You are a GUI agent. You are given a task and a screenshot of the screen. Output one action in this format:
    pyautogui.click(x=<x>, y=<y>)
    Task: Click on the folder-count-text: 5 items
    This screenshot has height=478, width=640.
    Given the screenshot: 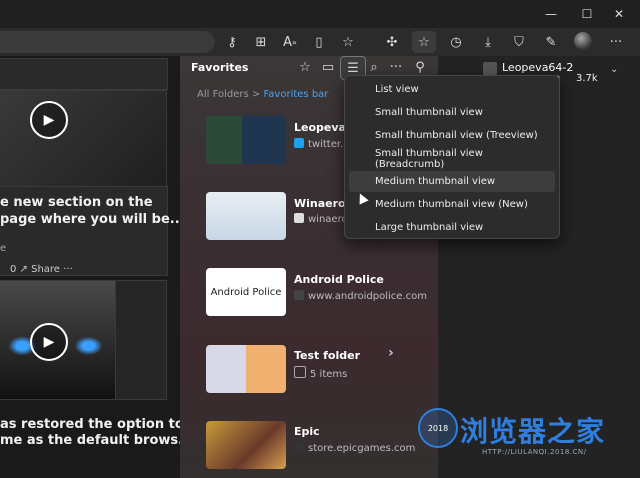 What is the action you would take?
    pyautogui.click(x=329, y=374)
    